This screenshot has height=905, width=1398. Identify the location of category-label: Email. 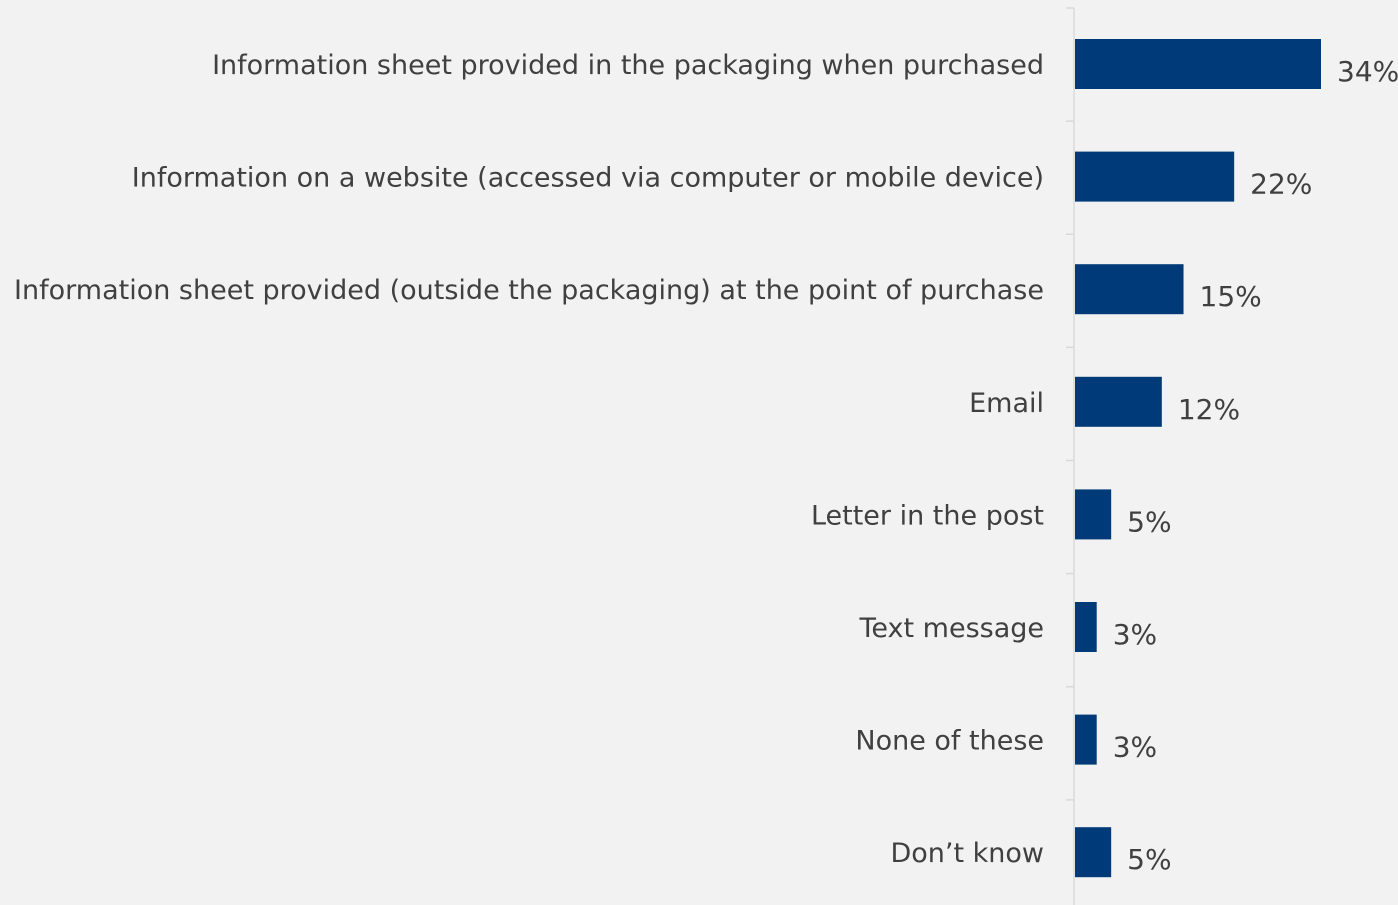
(1006, 403).